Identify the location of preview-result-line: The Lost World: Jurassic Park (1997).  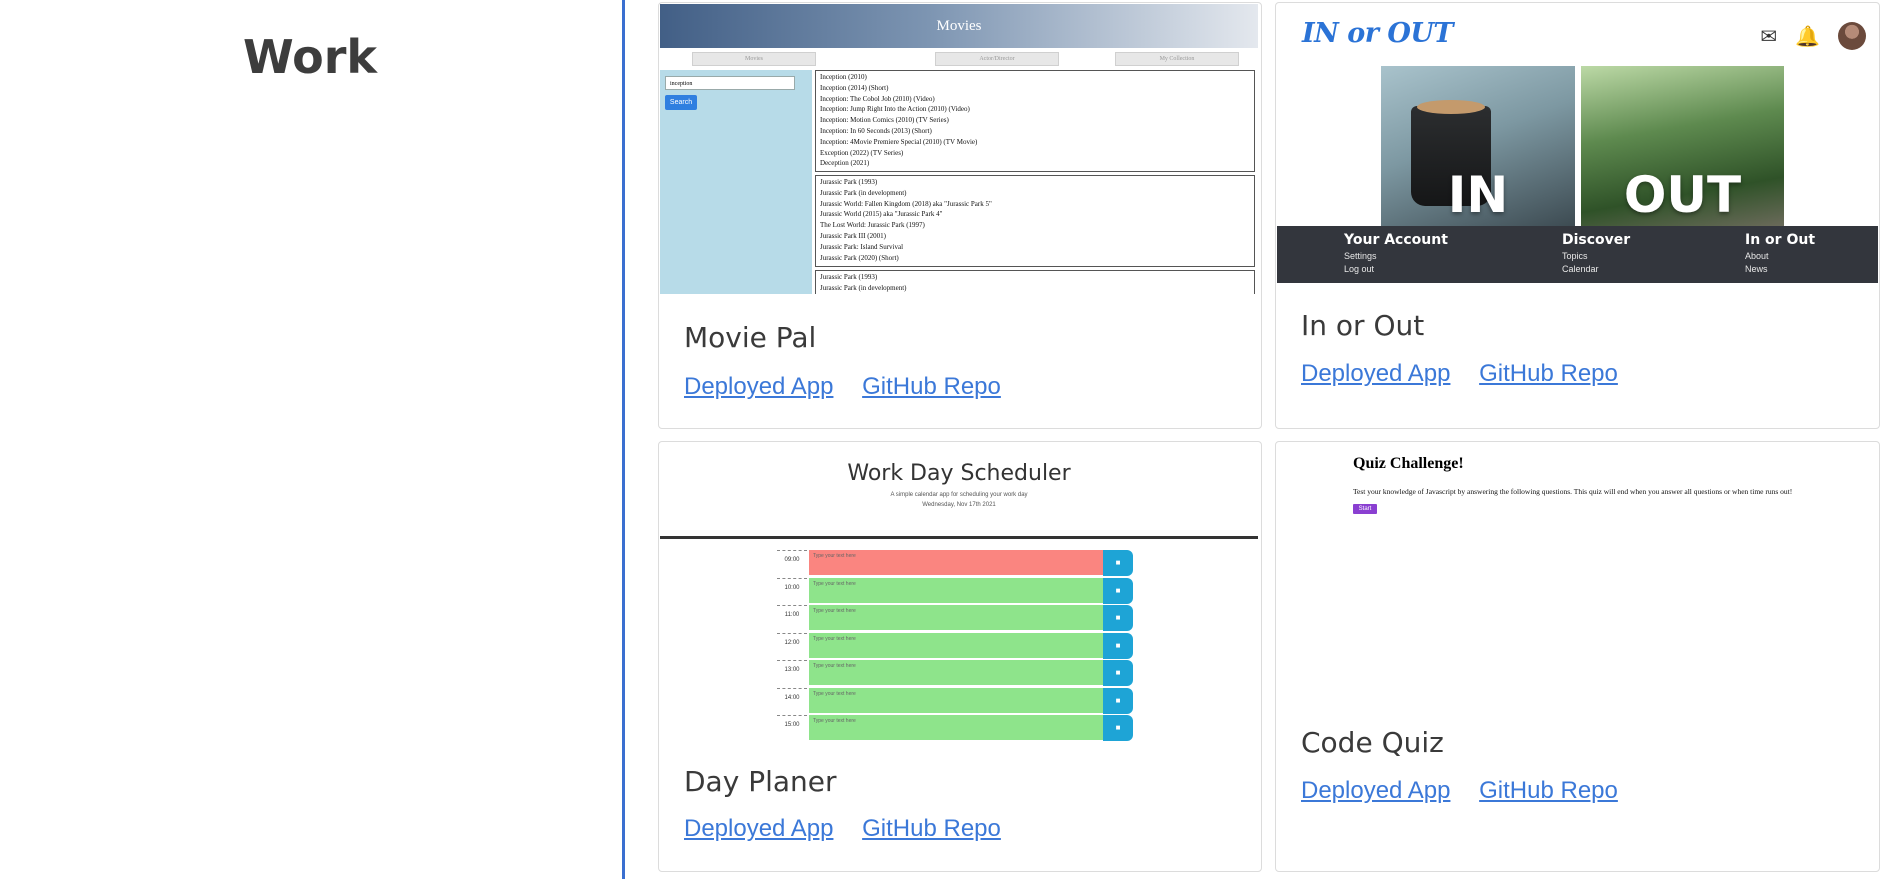
(872, 225).